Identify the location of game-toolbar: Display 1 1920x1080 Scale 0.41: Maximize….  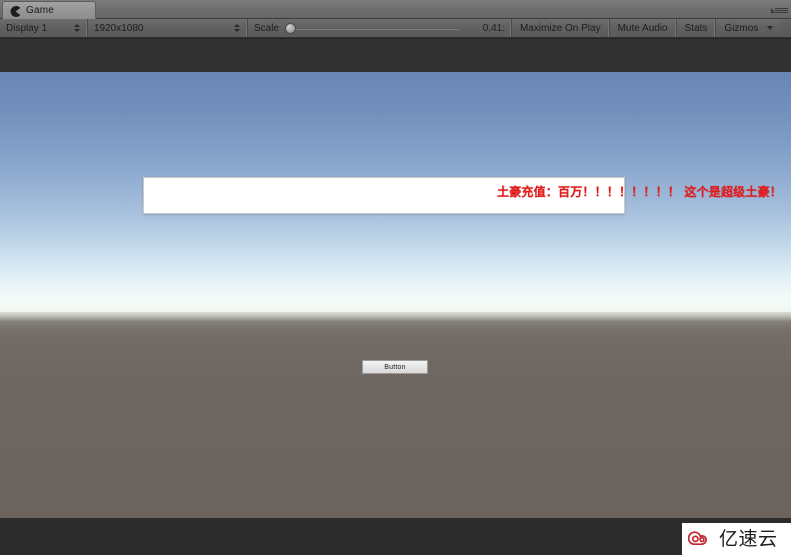
(395, 28).